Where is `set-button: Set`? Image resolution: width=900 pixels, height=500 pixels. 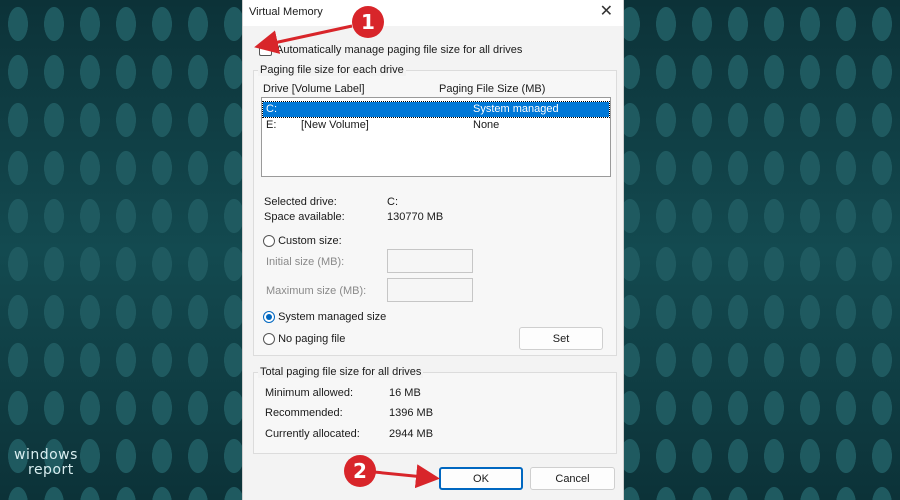 set-button: Set is located at coordinates (561, 338).